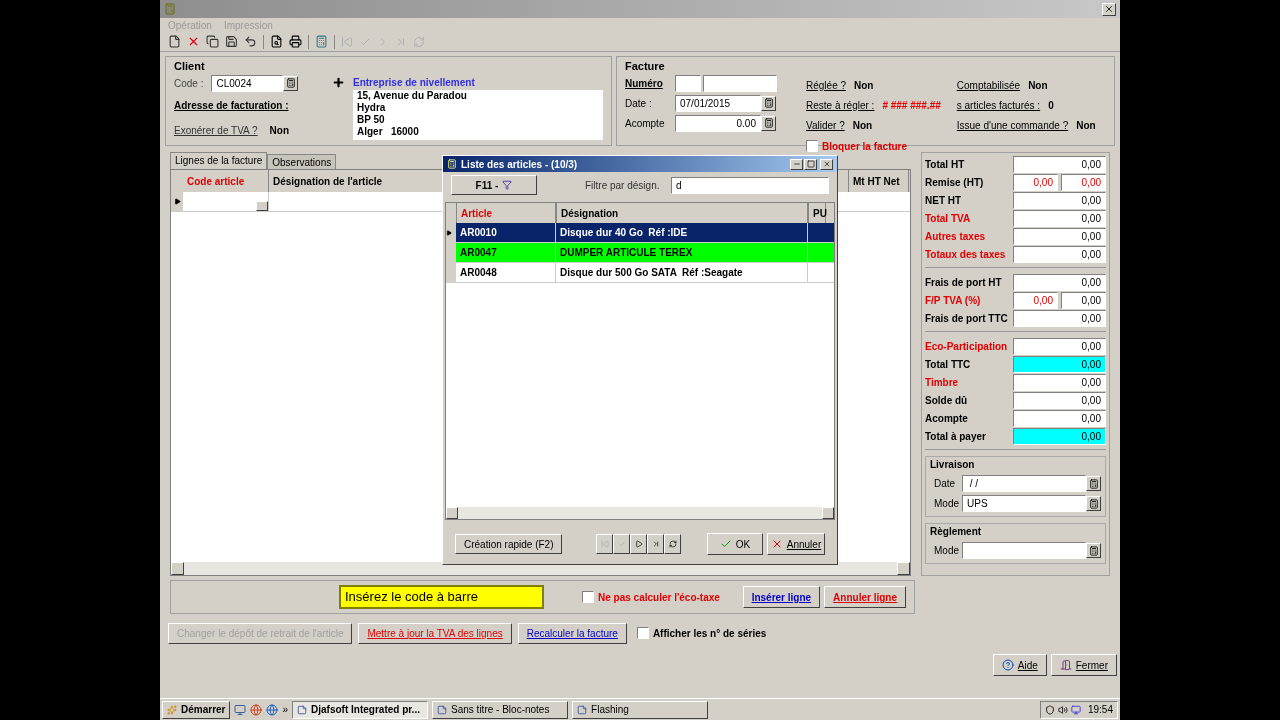  What do you see at coordinates (998, 105) in the screenshot?
I see `status-label: s articles facturés :` at bounding box center [998, 105].